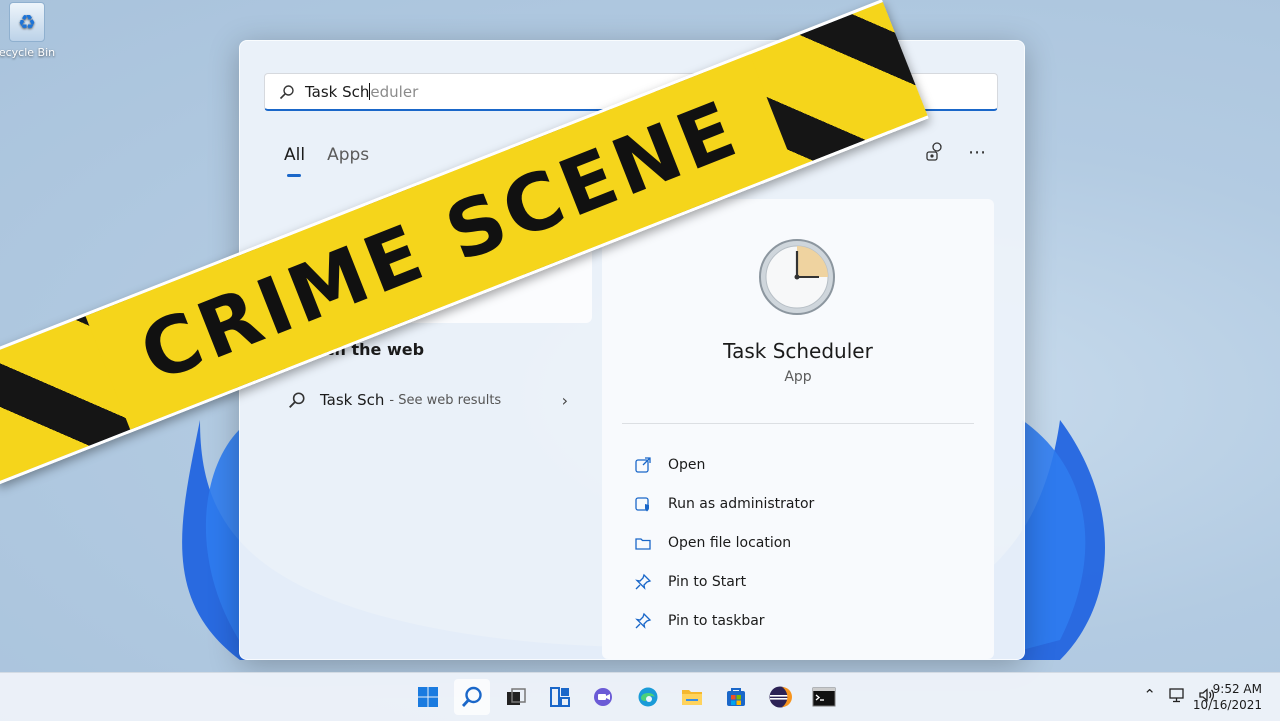  I want to click on action-pin-to-start: Pin to Start, so click(724, 581).